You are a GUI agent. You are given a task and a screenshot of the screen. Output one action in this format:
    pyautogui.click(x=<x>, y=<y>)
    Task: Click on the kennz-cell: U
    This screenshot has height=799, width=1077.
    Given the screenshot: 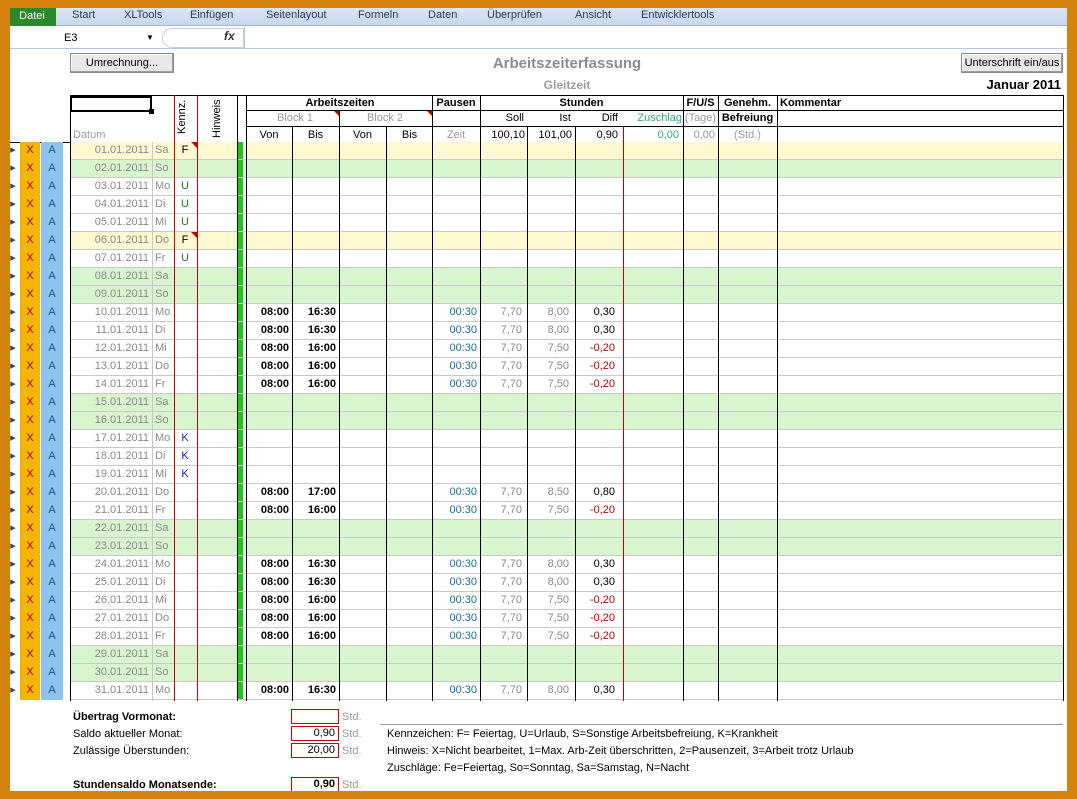 What is the action you would take?
    pyautogui.click(x=185, y=259)
    